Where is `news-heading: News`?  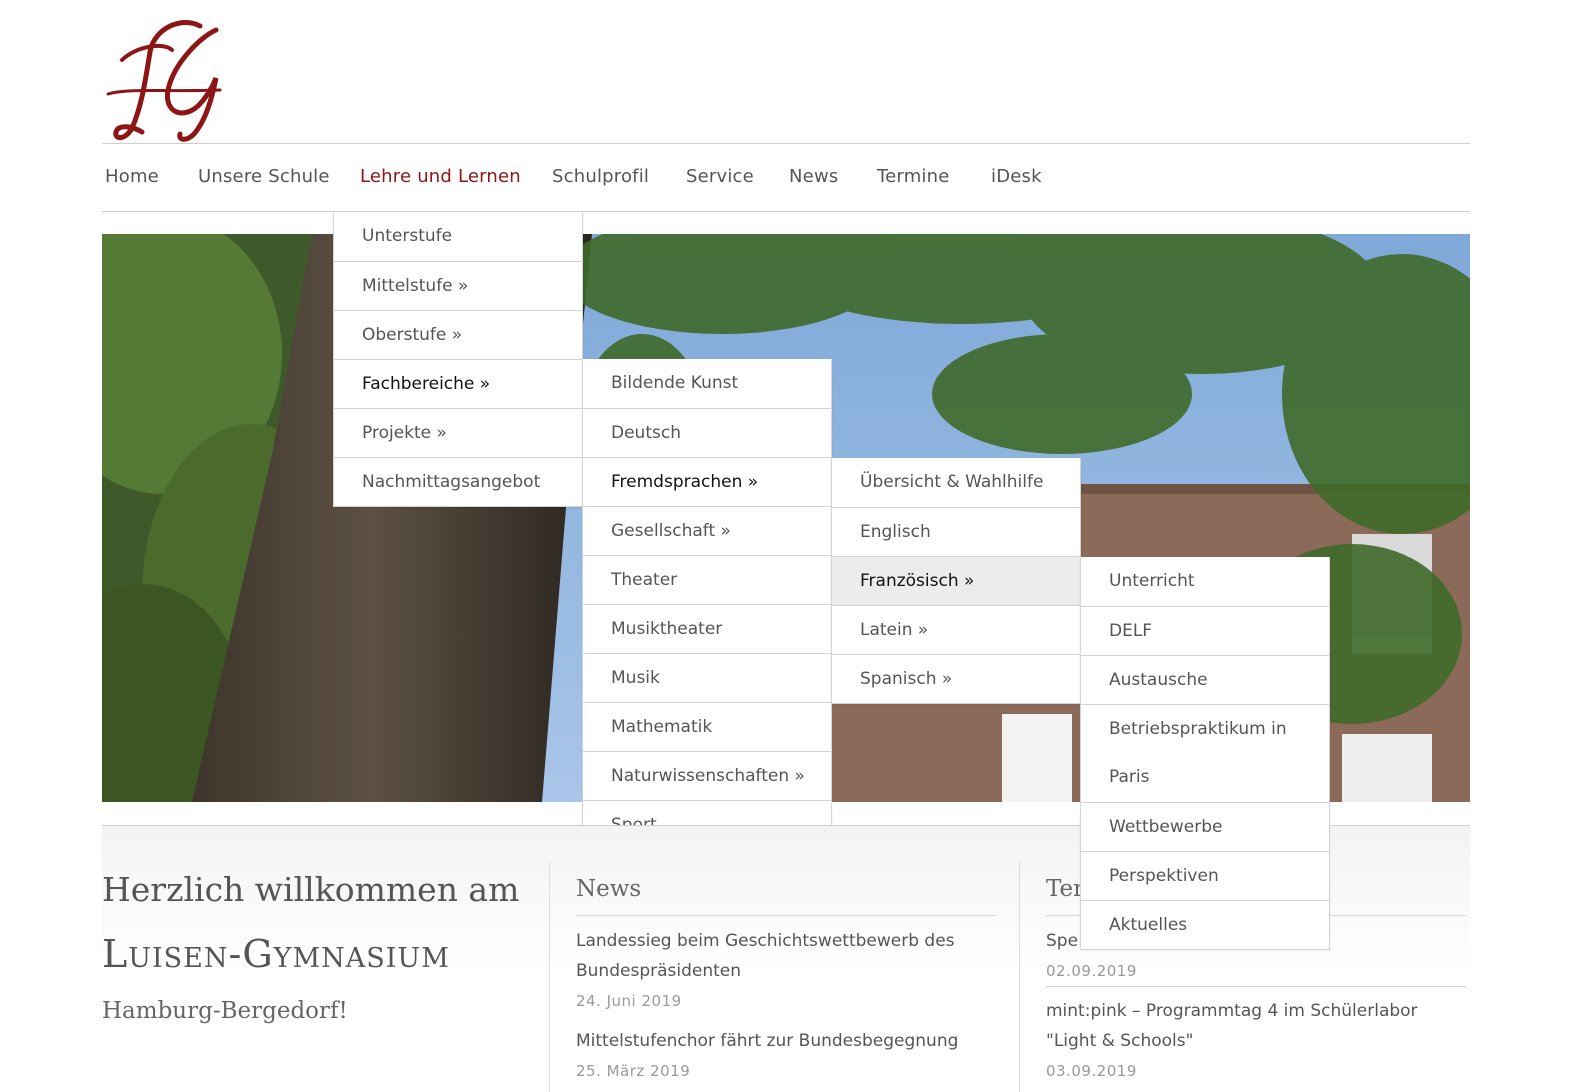
news-heading: News is located at coordinates (608, 889).